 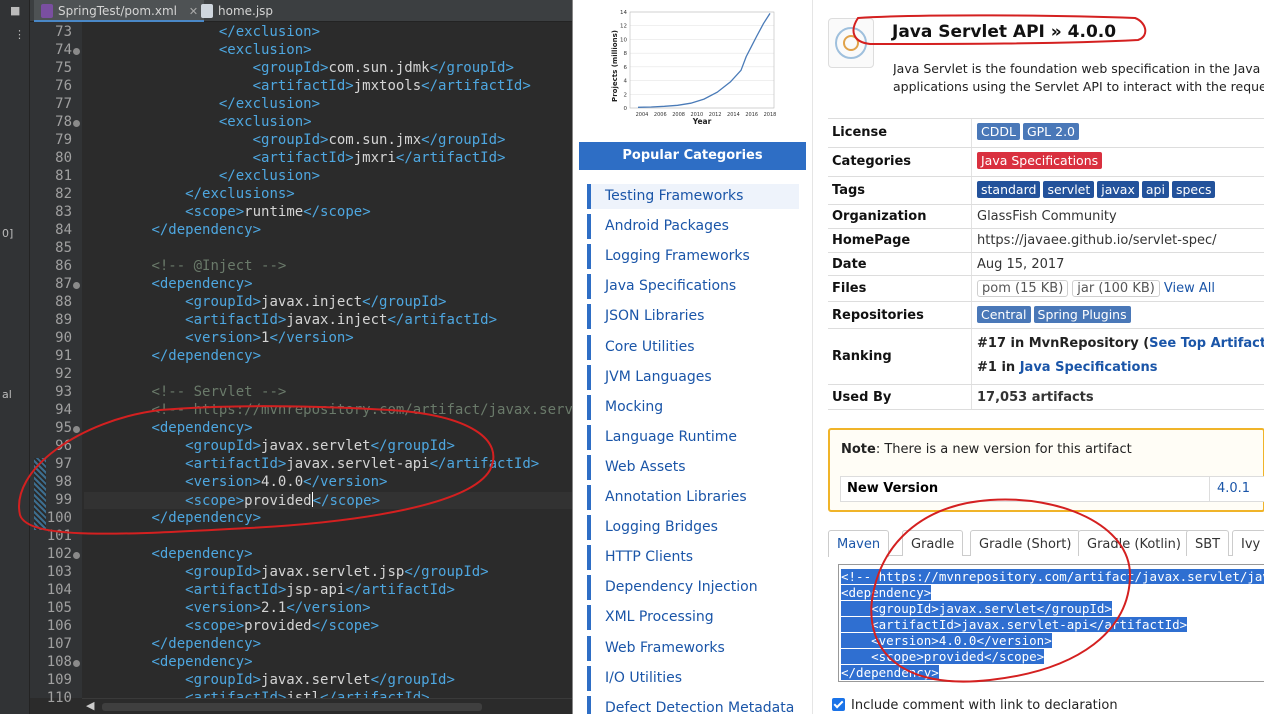 I want to click on category-item: Annotation Libraries, so click(x=693, y=497).